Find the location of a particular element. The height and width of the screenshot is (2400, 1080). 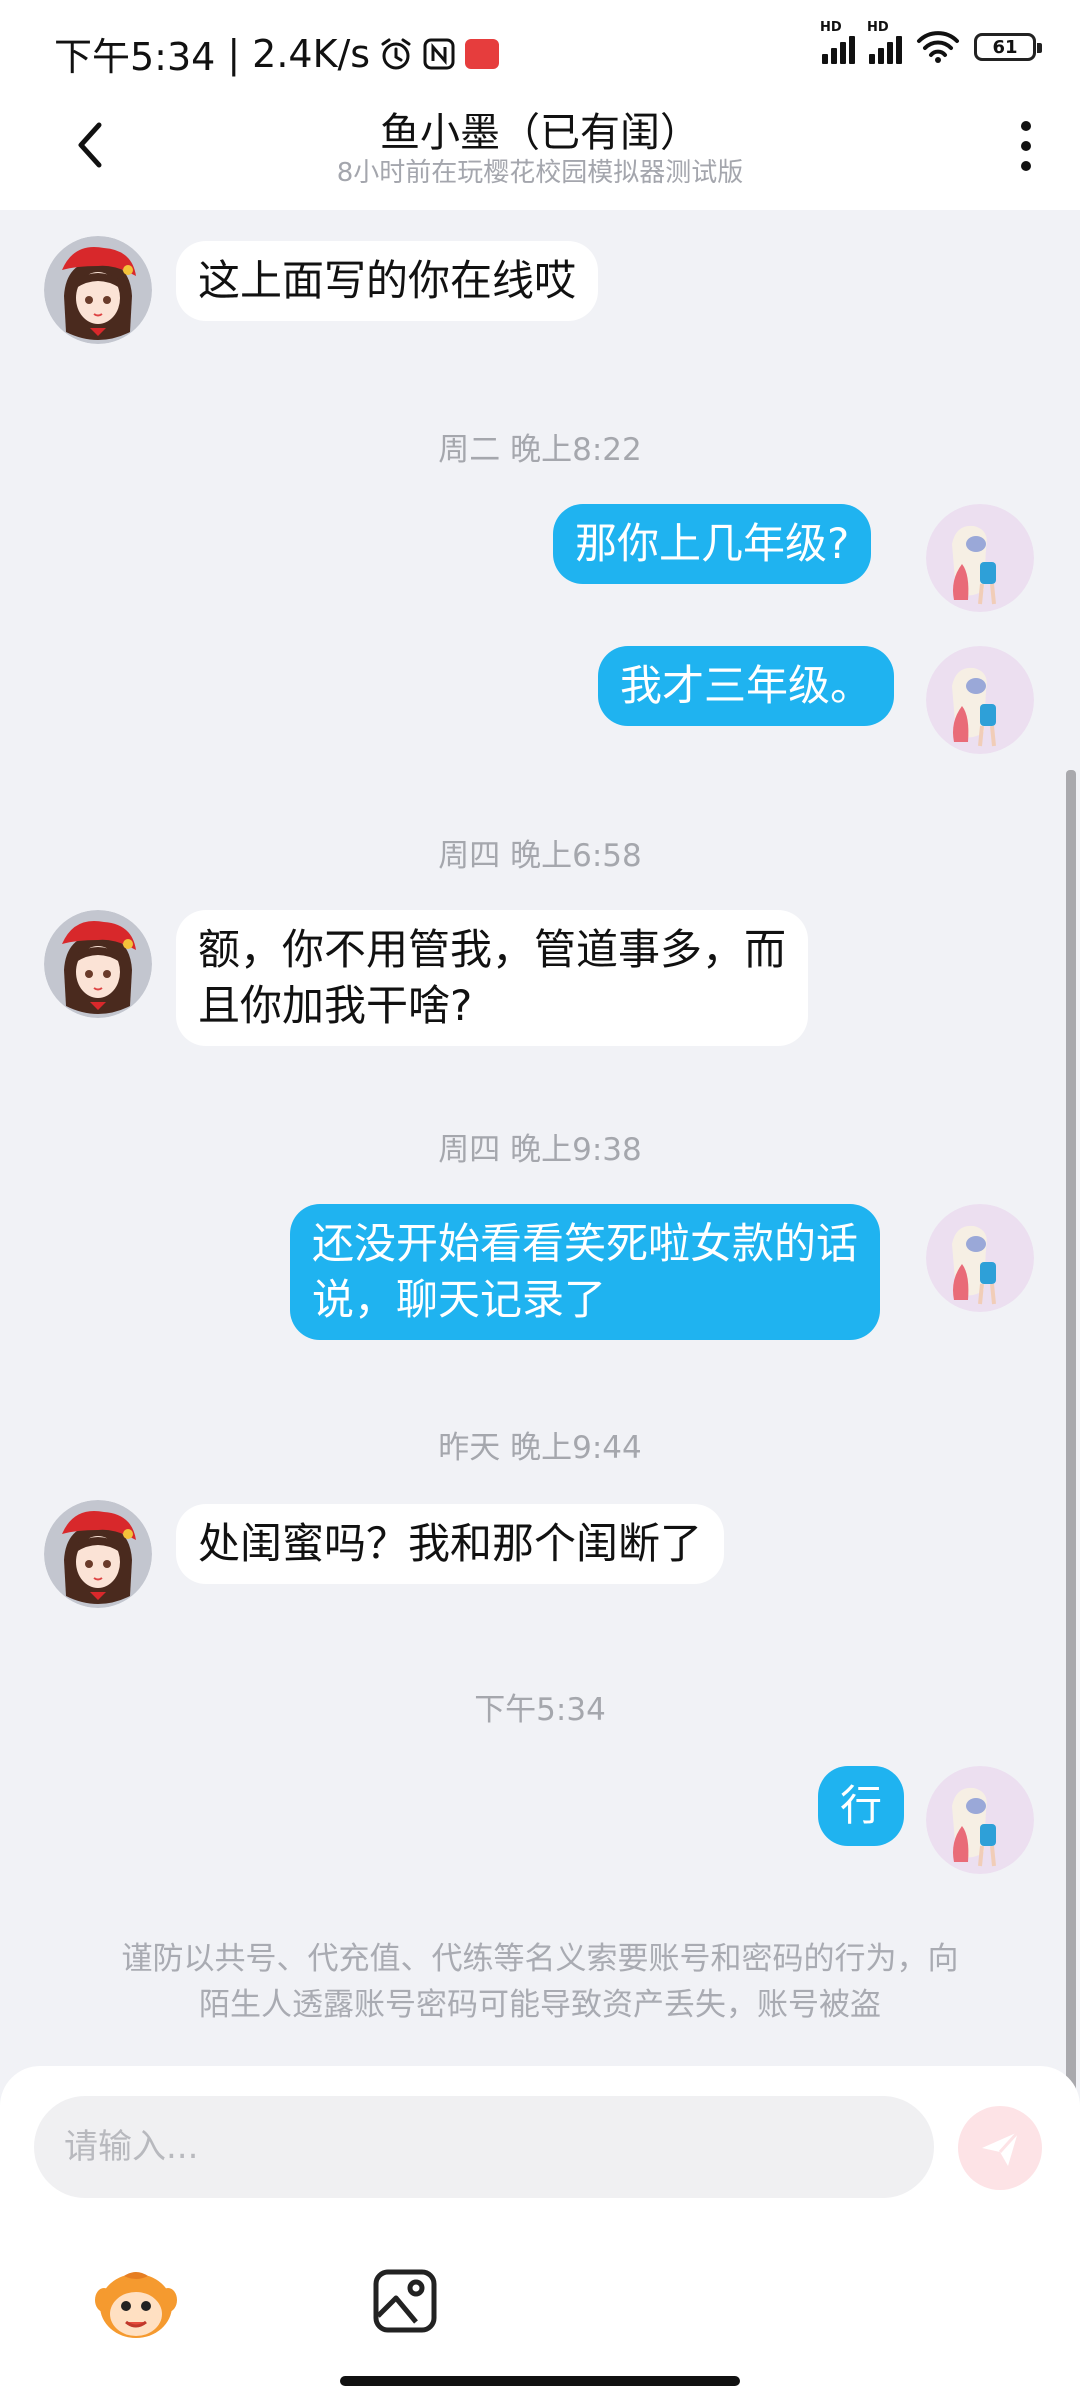

safety-notice-line: 谨防以共号、代充值、代练等名义索要账号和密码的行为，向 is located at coordinates (540, 1959).